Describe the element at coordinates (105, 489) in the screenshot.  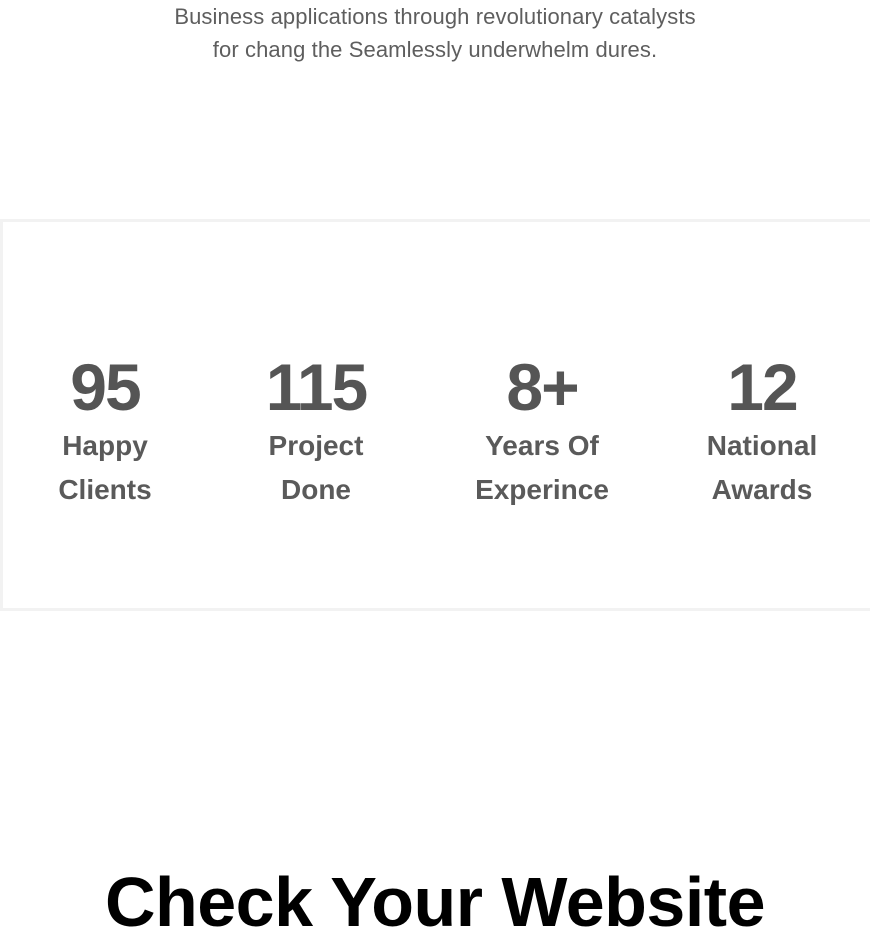
I see `stat-label-line: Clients` at that location.